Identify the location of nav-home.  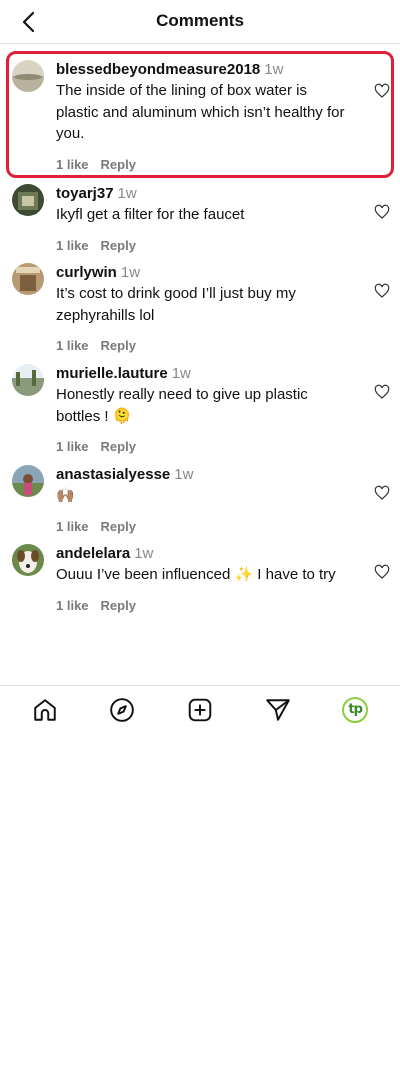
(45, 710).